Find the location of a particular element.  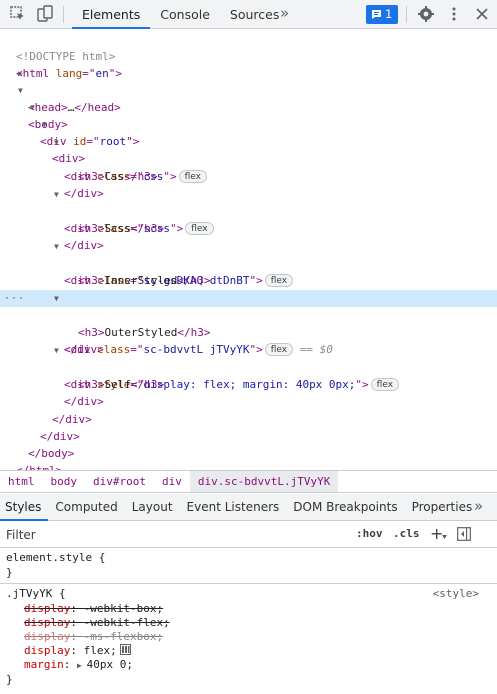

dom-node-close-root: </div> is located at coordinates (248, 427).